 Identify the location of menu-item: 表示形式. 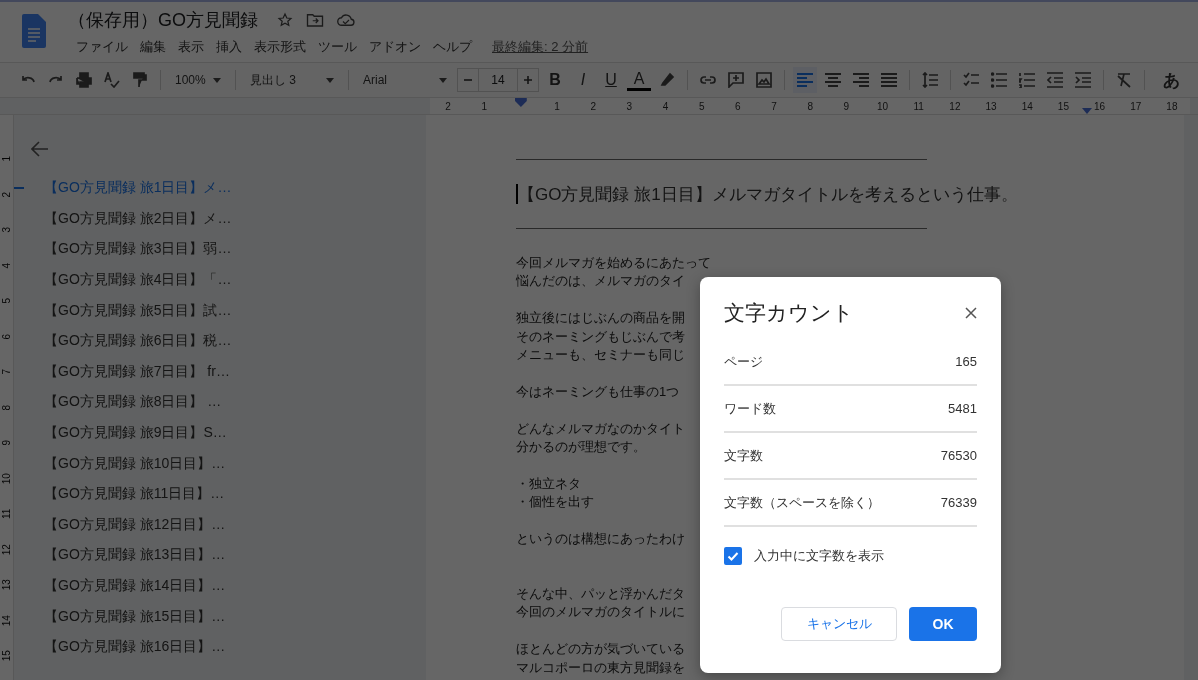
(280, 47).